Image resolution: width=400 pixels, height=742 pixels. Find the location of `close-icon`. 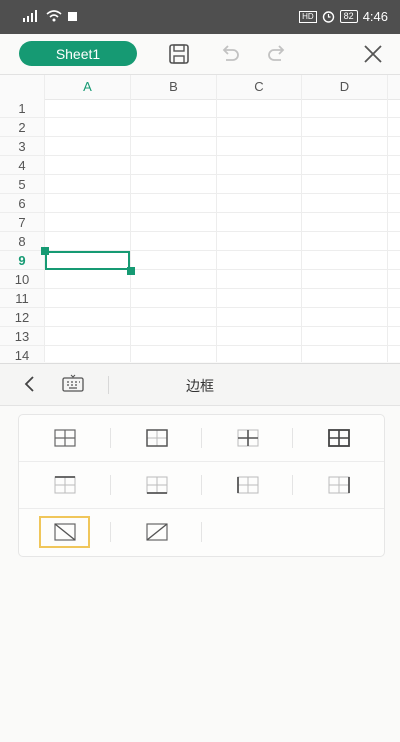

close-icon is located at coordinates (373, 54).